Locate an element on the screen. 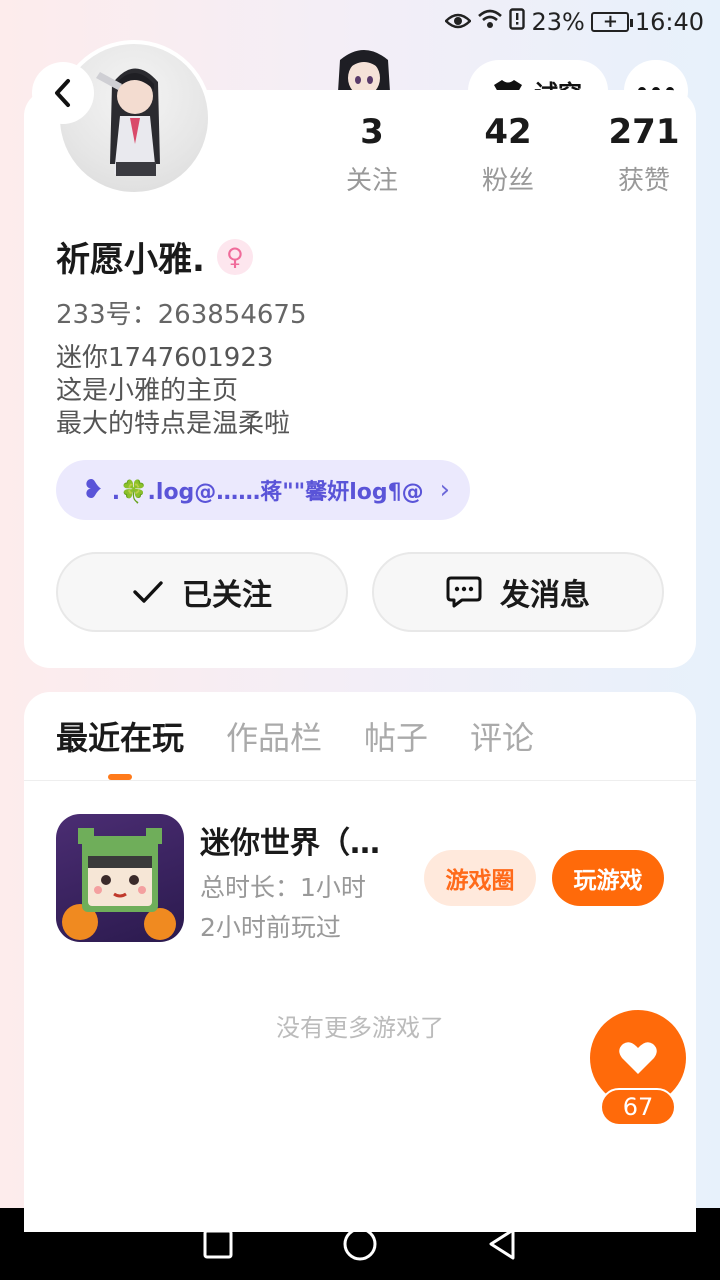  tab-comments: 评论 is located at coordinates (502, 738).